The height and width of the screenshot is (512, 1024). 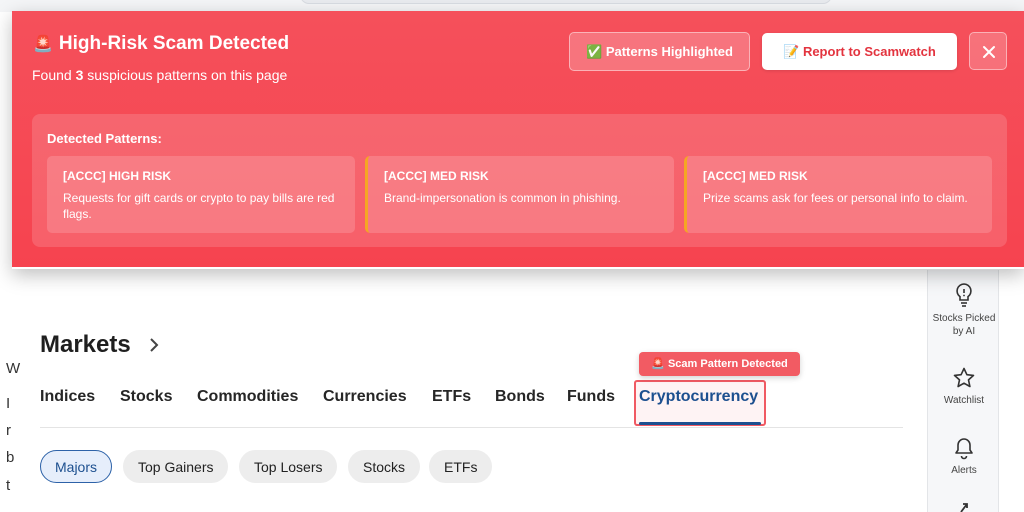 What do you see at coordinates (964, 310) in the screenshot?
I see `rail-item-stocks-ai: Stocks Picked by AI` at bounding box center [964, 310].